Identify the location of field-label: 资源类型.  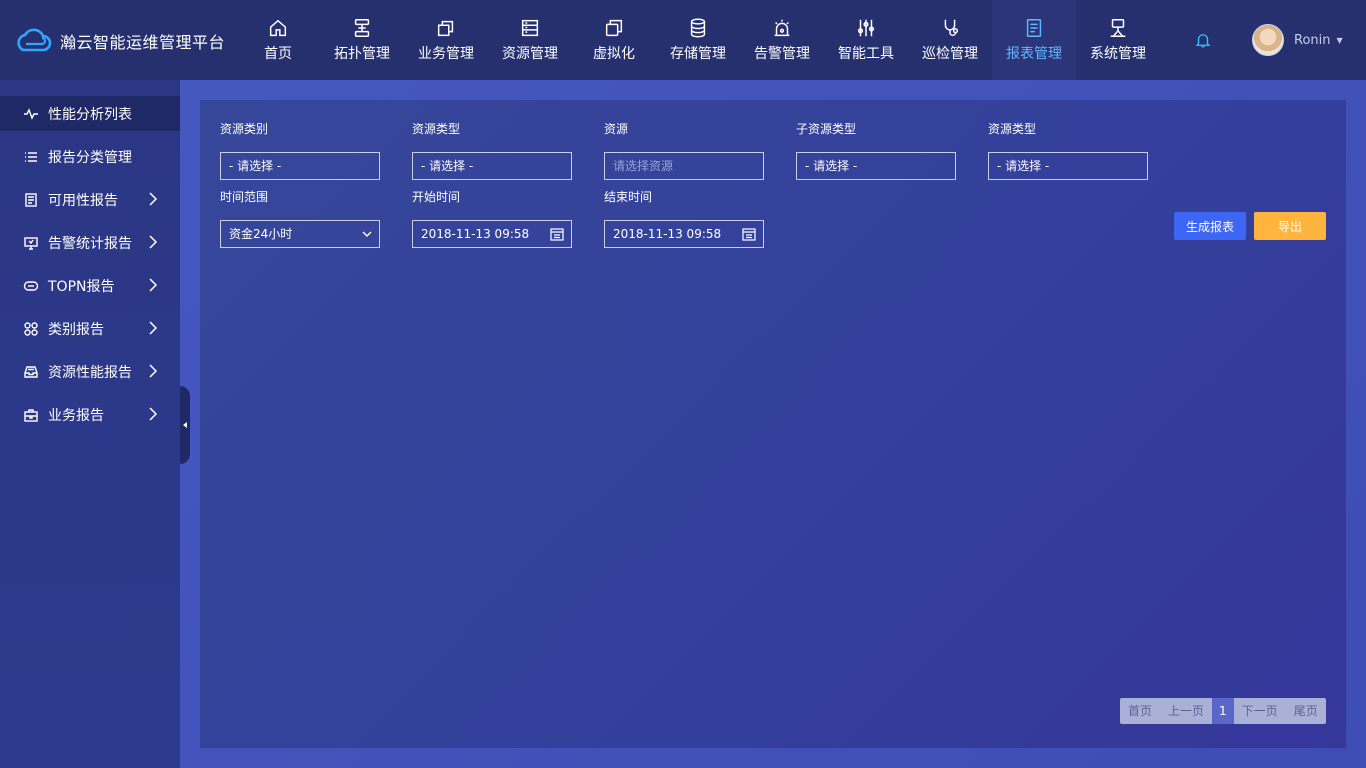
(1012, 129).